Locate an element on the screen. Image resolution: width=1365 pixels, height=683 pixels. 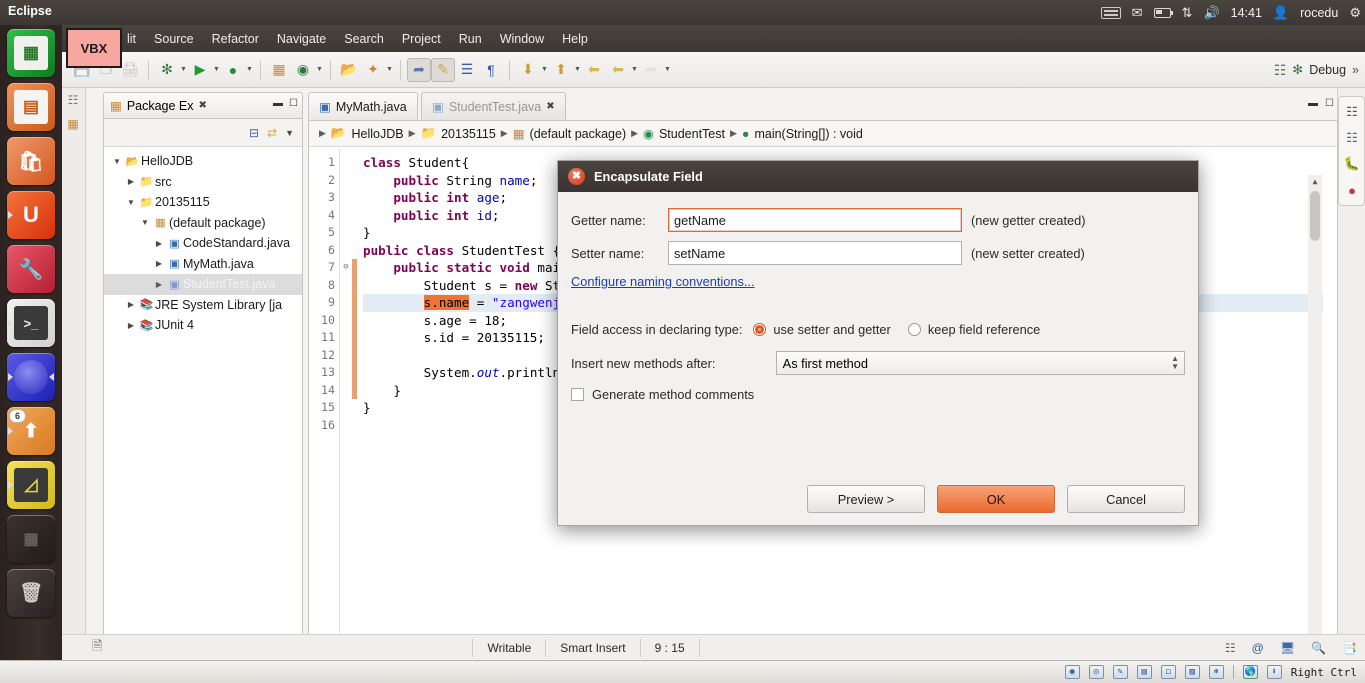
new-java-project-icon: ▦ is located at coordinates (279, 70).